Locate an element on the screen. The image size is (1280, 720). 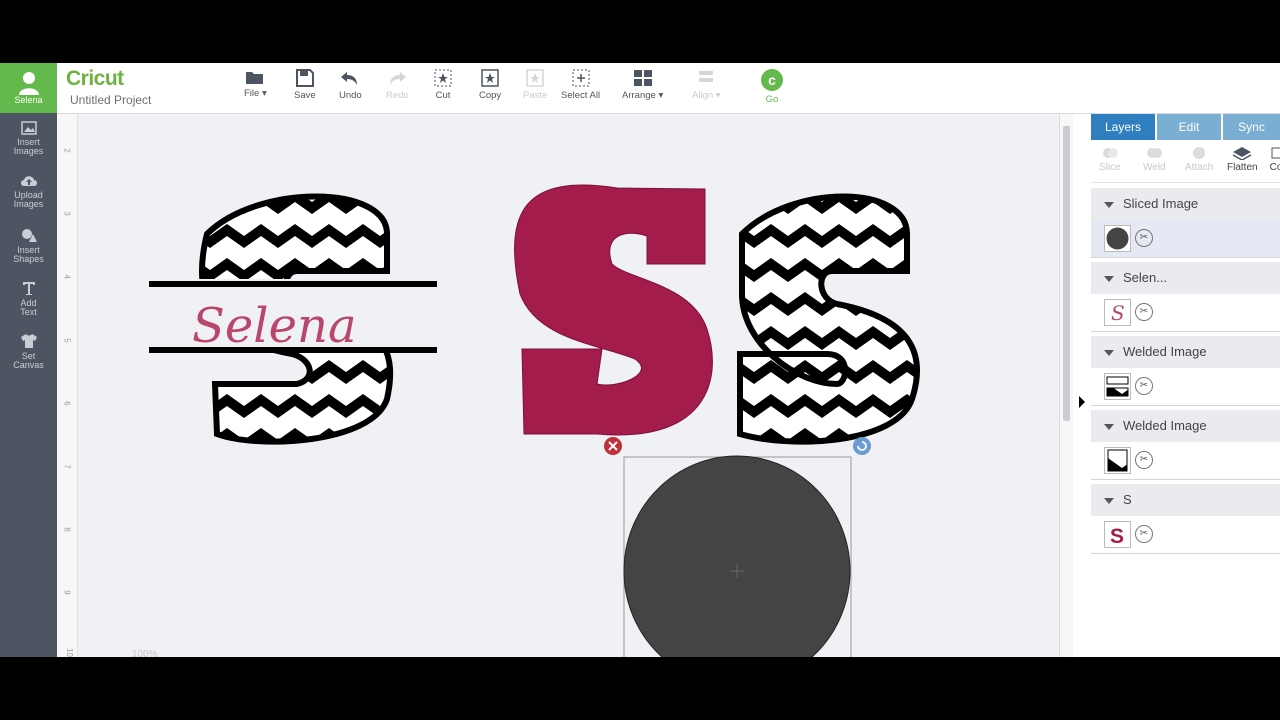
layer-group-header: Sliced Image is located at coordinates (1185, 204).